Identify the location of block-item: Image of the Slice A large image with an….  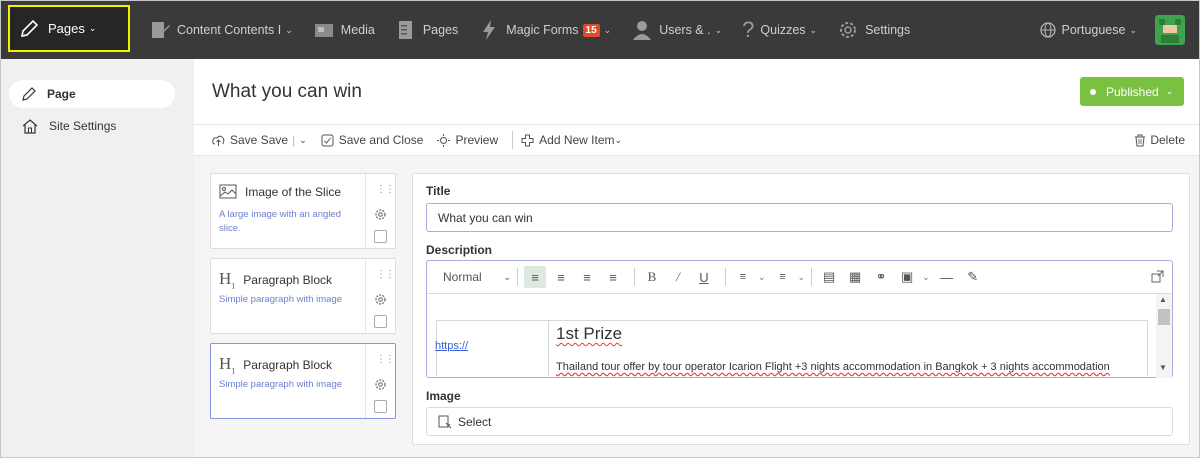
(303, 211).